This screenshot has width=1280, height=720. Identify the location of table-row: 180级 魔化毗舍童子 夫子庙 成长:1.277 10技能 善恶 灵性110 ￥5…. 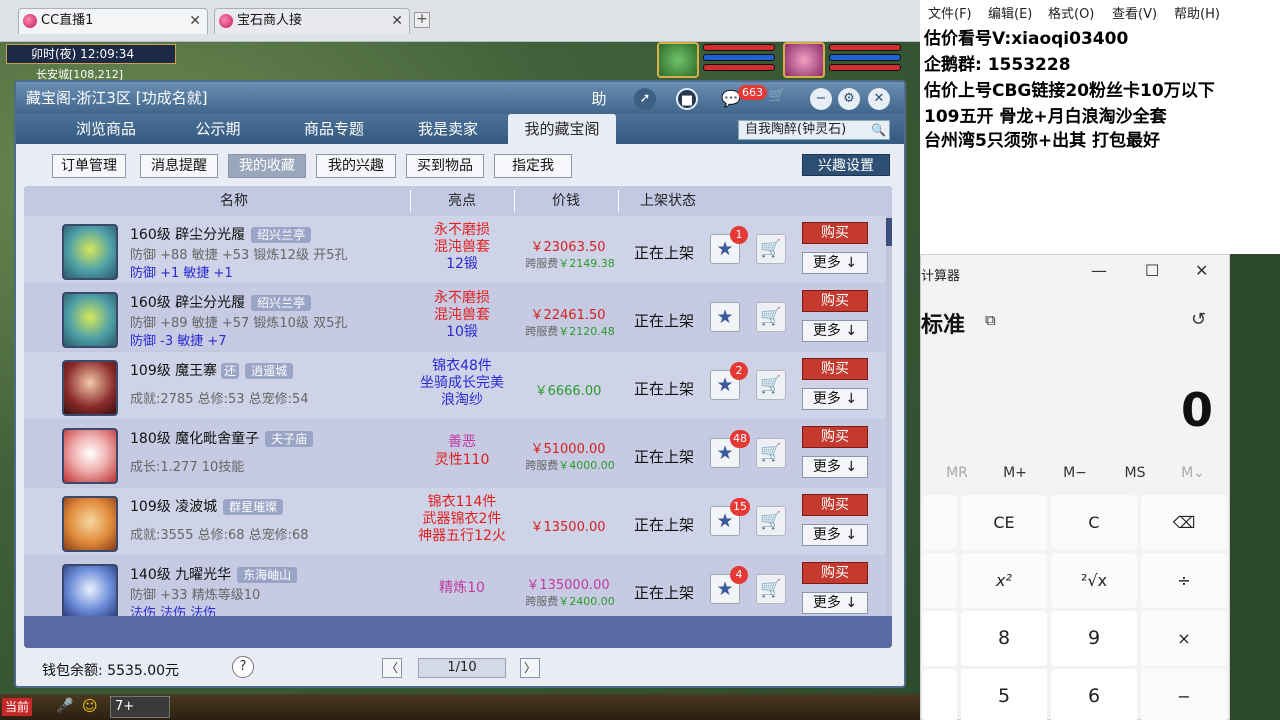
(455, 454).